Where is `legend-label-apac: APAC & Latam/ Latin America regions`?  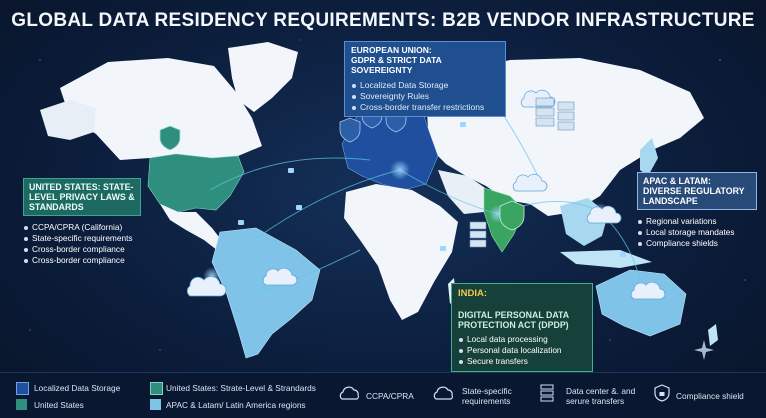 legend-label-apac: APAC & Latam/ Latin America regions is located at coordinates (236, 405).